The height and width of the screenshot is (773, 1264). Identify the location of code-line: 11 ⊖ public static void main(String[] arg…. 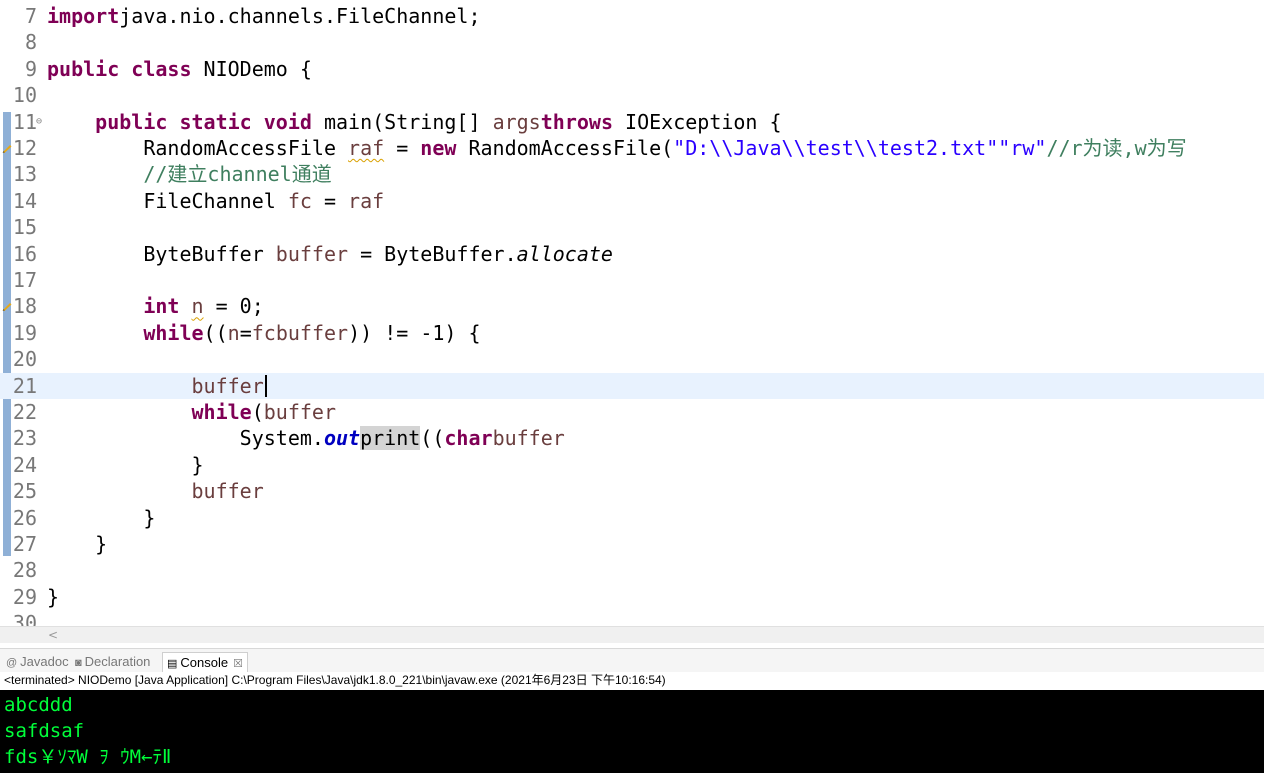
(632, 122).